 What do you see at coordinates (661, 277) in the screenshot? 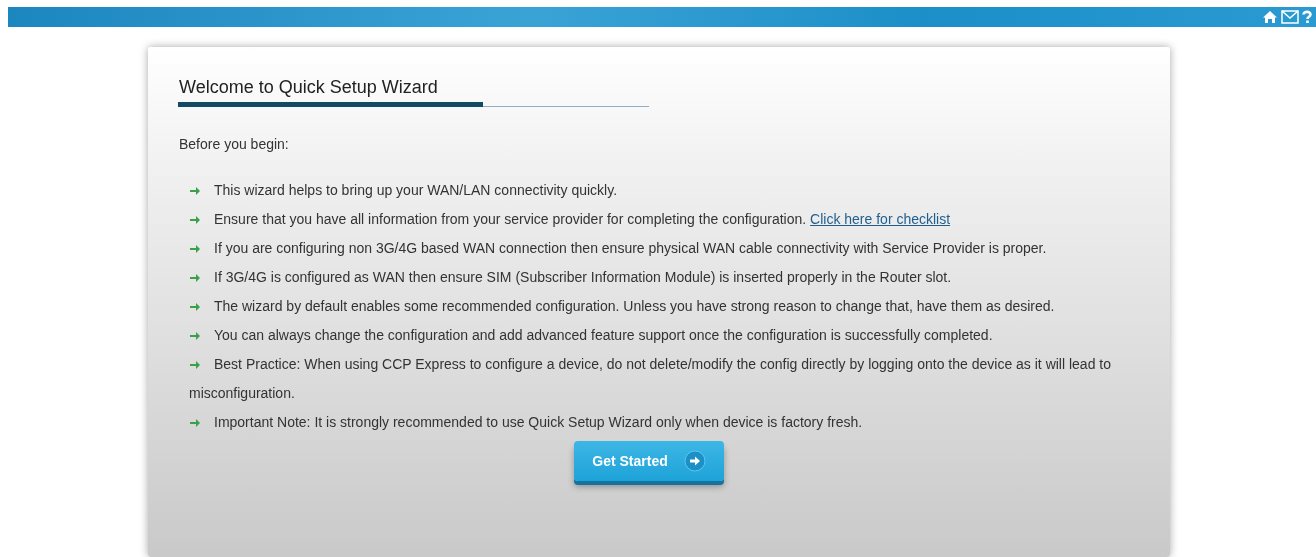
I see `checklist-item: If 3G/4G is configured as WAN then ensure SIM (Subscriber Information Module) is inserted properly in the Router slot.` at bounding box center [661, 277].